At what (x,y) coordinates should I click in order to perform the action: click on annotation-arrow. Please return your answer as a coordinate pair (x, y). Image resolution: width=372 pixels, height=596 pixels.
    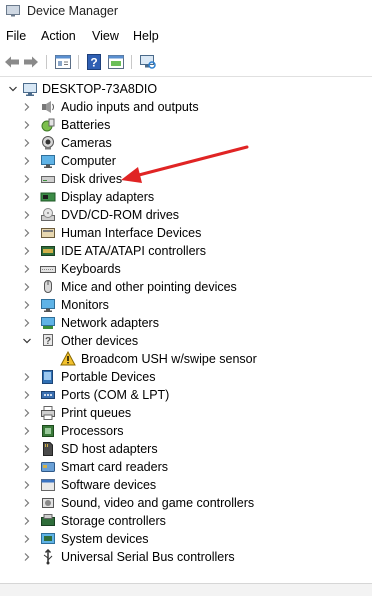
    Looking at the image, I should click on (185, 164).